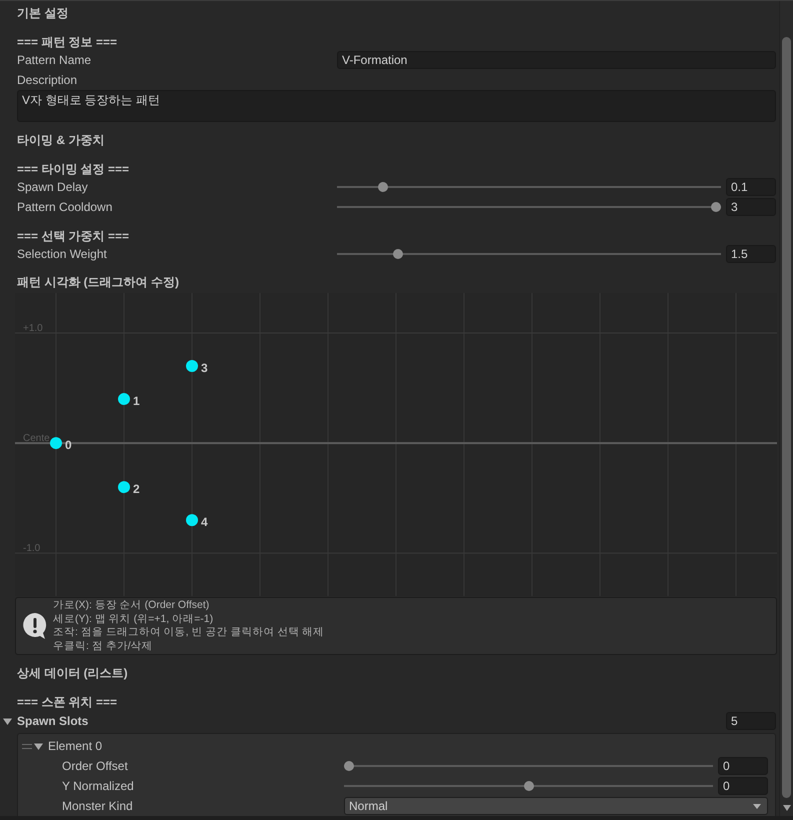 The image size is (793, 820). What do you see at coordinates (73, 169) in the screenshot?
I see `group-header: === 타이밍 설정 ===` at bounding box center [73, 169].